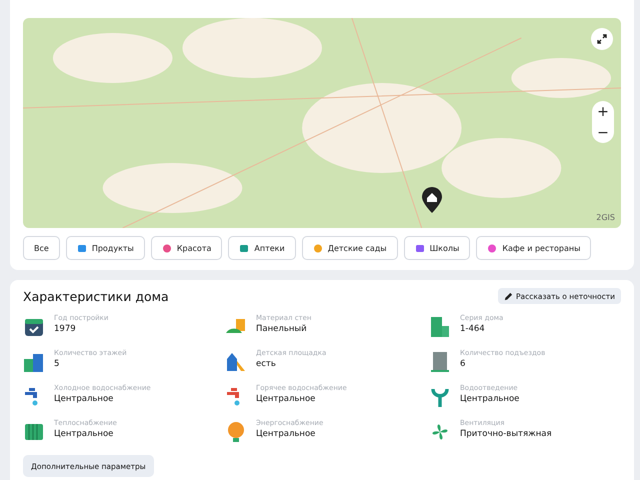 The width and height of the screenshot is (640, 480). Describe the element at coordinates (236, 362) in the screenshot. I see `playground-icon` at that location.